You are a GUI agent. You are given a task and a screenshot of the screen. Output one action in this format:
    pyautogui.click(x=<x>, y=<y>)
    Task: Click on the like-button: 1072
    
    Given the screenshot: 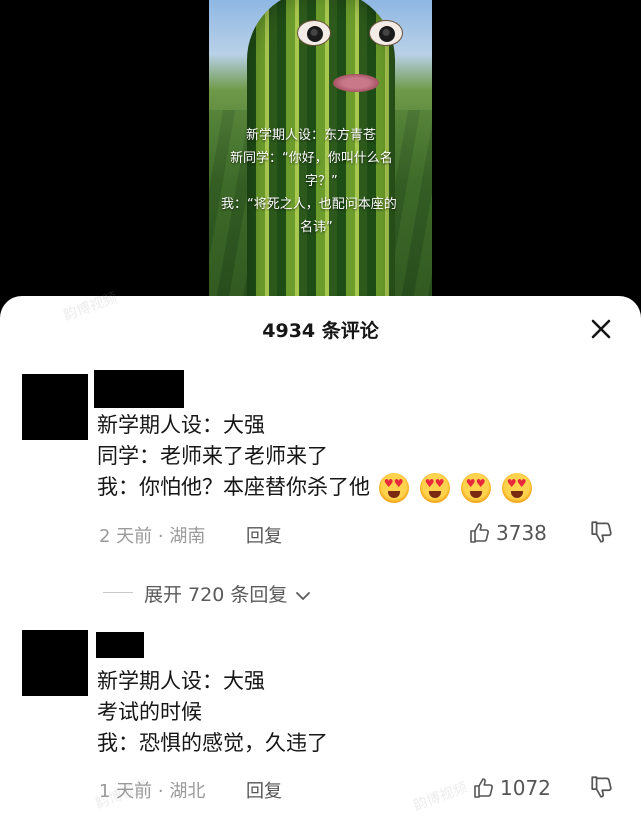 What is the action you would take?
    pyautogui.click(x=511, y=788)
    